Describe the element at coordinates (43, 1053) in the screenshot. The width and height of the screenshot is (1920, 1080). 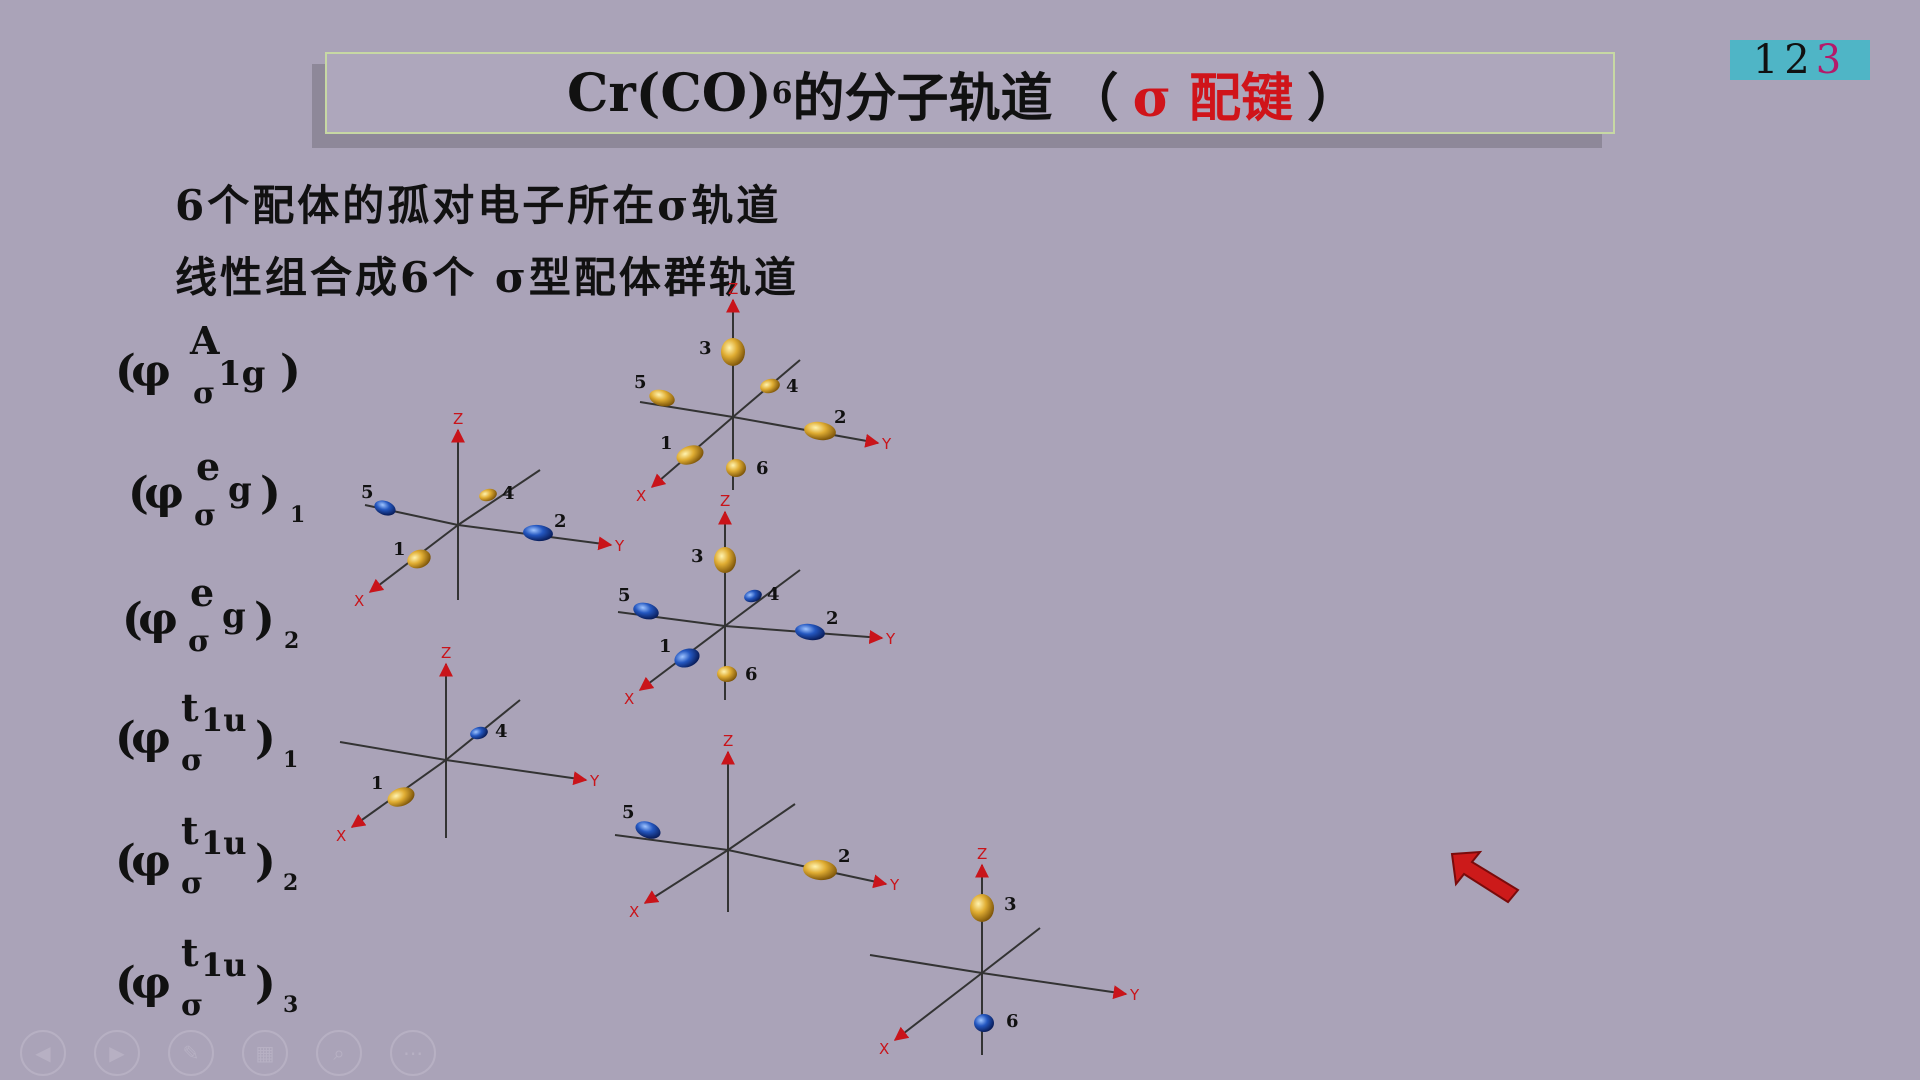
I see `back-icon: ◀` at that location.